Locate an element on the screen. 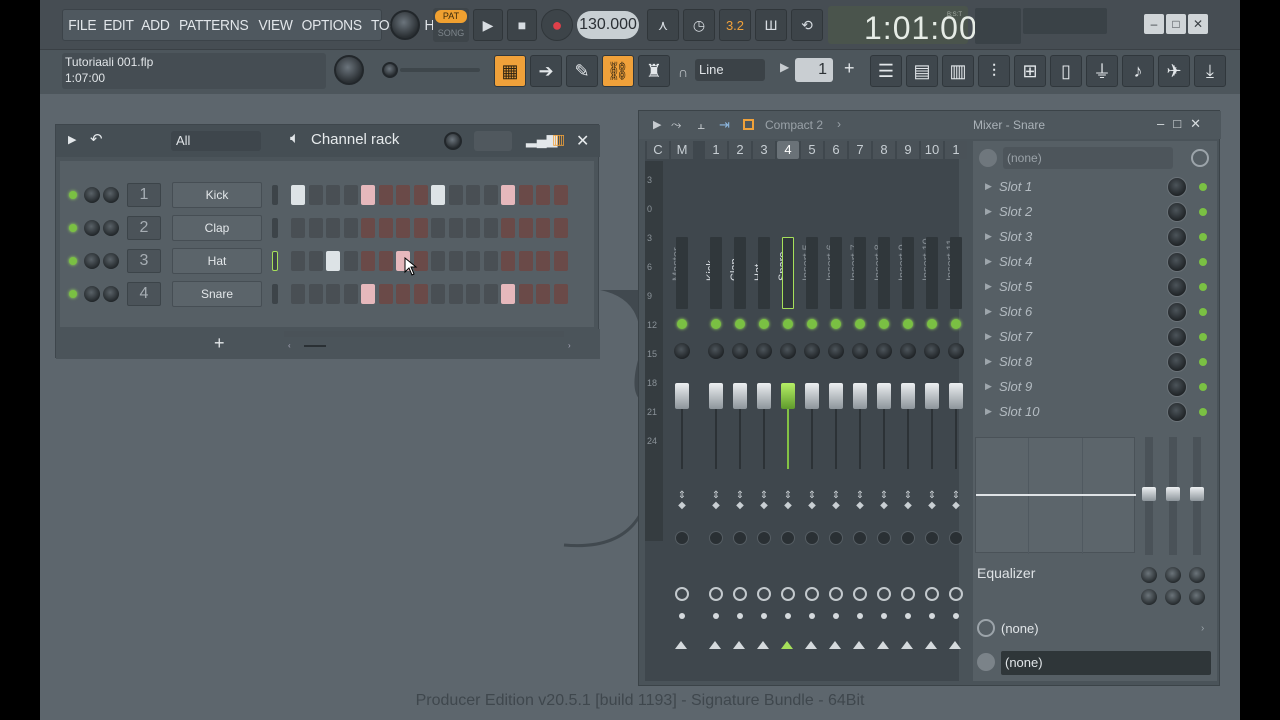 This screenshot has height=720, width=1280. piano-roll-button: ▦ is located at coordinates (510, 71).